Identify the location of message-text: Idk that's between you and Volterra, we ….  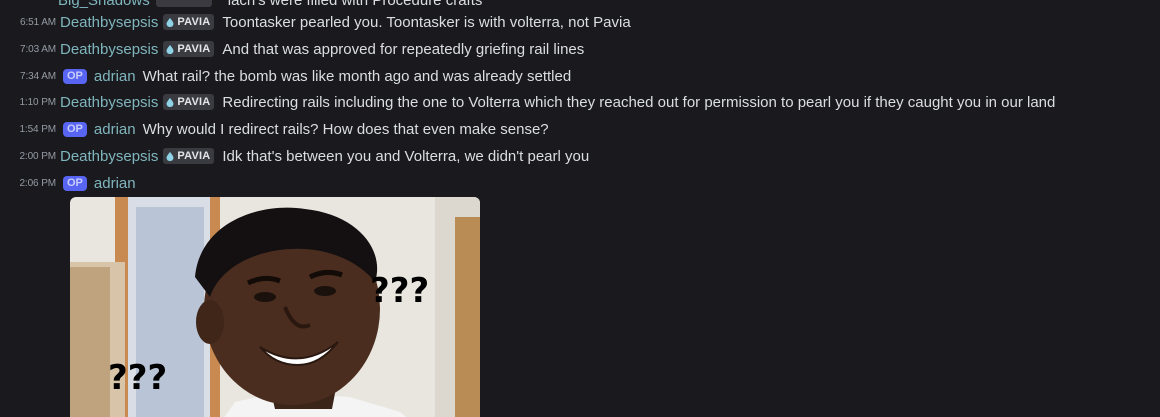
(406, 156).